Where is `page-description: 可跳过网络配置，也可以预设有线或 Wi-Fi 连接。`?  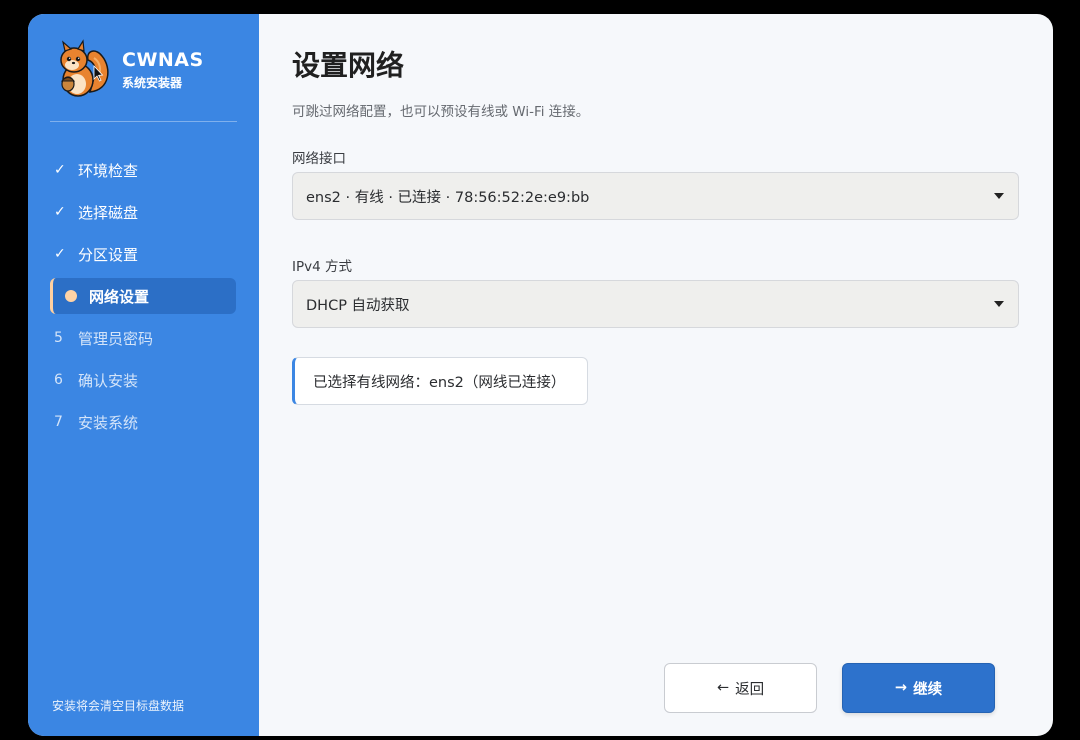
page-description: 可跳过网络配置，也可以预设有线或 Wi-Fi 连接。 is located at coordinates (441, 112).